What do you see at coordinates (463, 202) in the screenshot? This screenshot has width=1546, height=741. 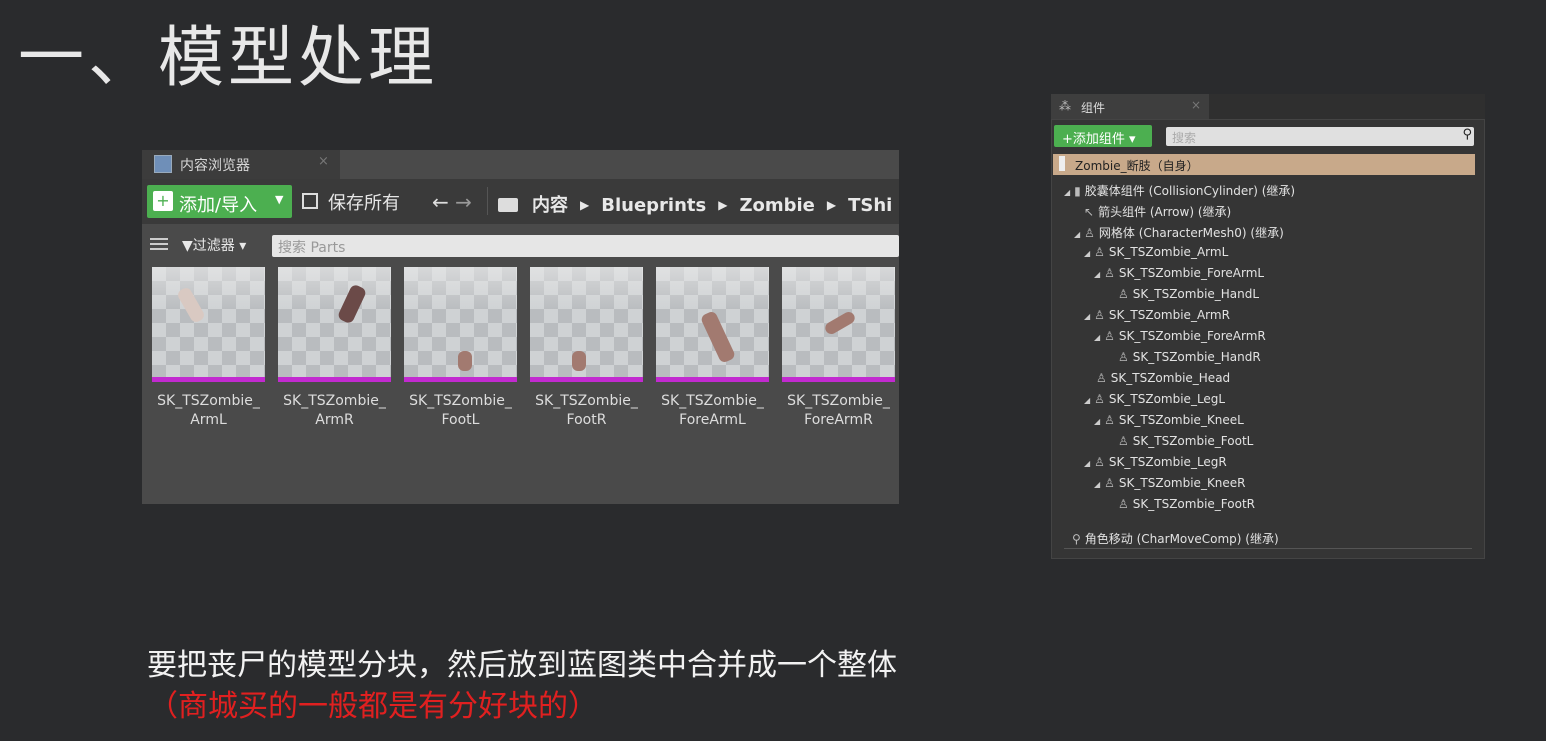 I see `forward-arrow-icon: →` at bounding box center [463, 202].